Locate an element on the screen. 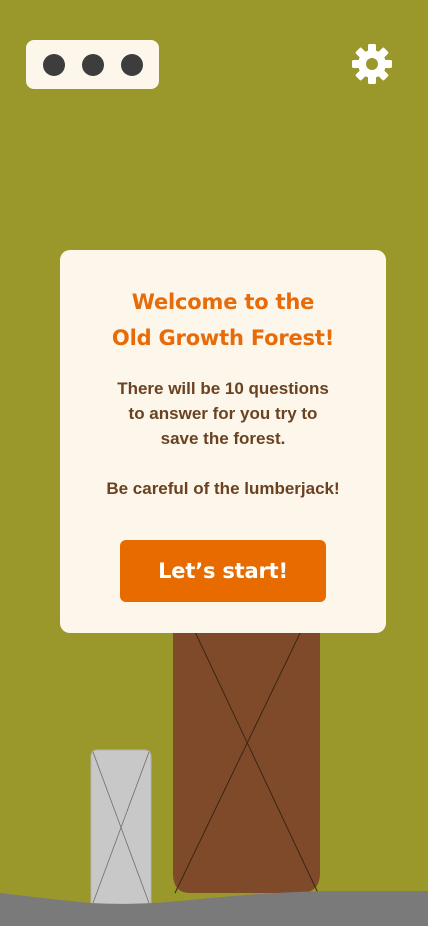  menu-button is located at coordinates (92, 64).